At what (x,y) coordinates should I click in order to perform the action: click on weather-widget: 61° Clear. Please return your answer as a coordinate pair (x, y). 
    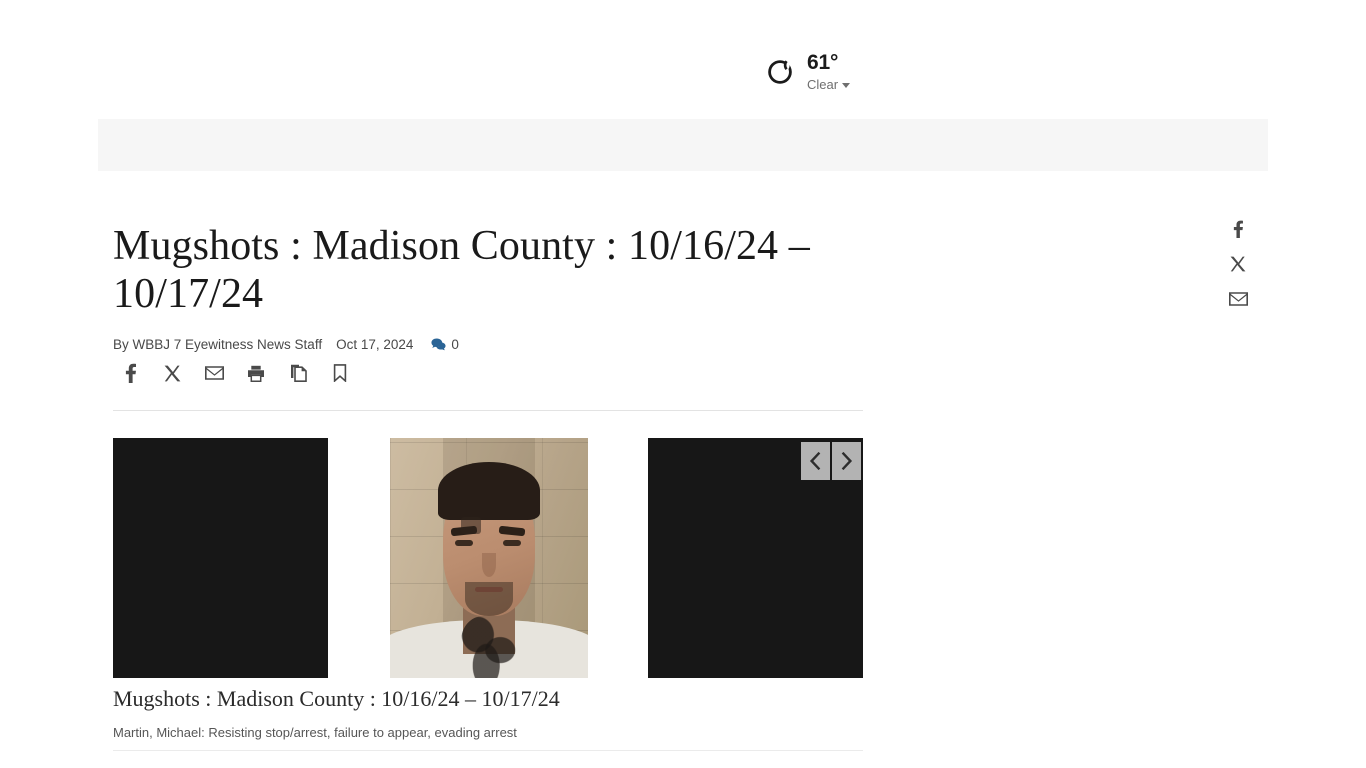
    Looking at the image, I should click on (808, 71).